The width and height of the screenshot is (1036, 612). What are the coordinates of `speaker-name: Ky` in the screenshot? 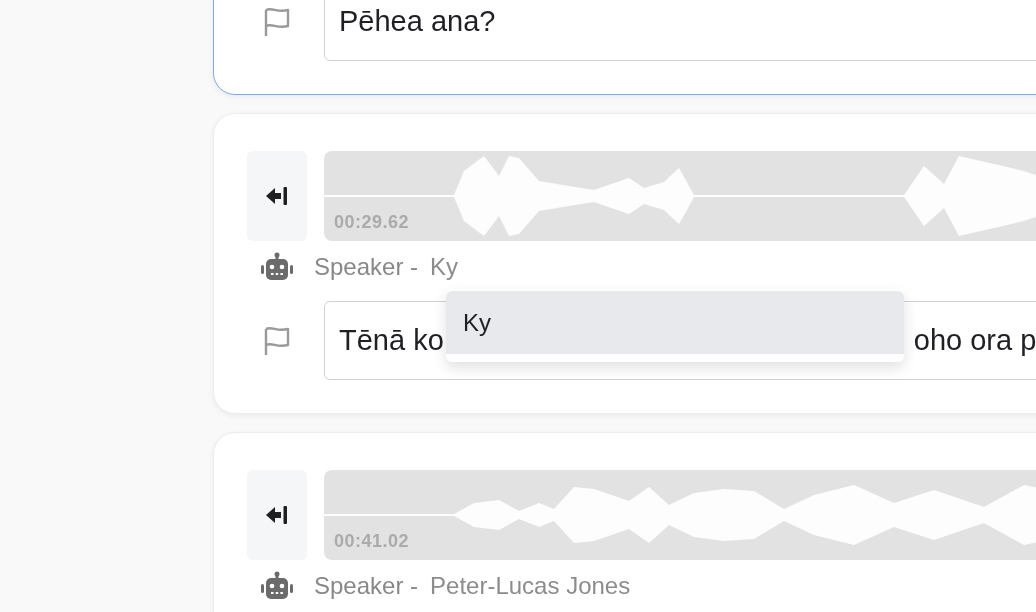 It's located at (444, 267).